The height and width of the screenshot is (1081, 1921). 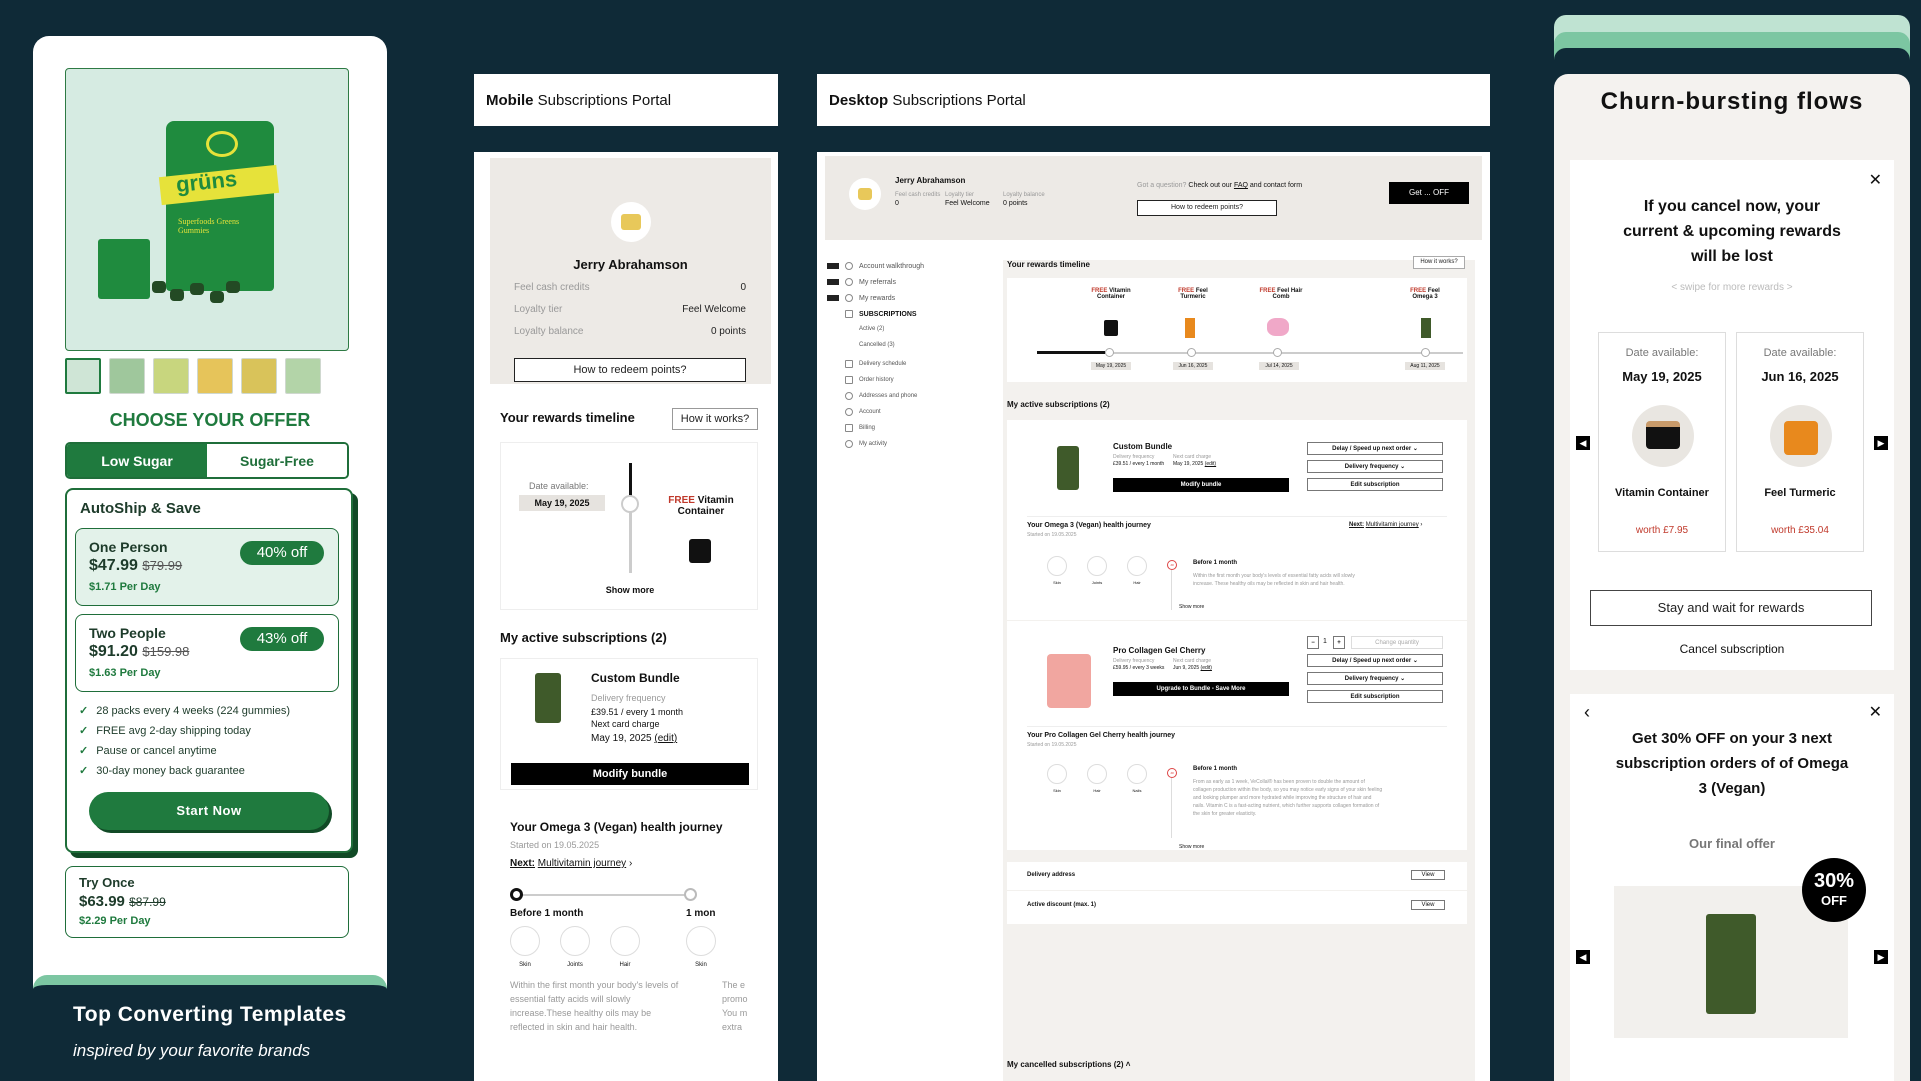 I want to click on cancelled-subscriptions-toggle: My cancelled subscriptions (2) ˄, so click(x=1068, y=1064).